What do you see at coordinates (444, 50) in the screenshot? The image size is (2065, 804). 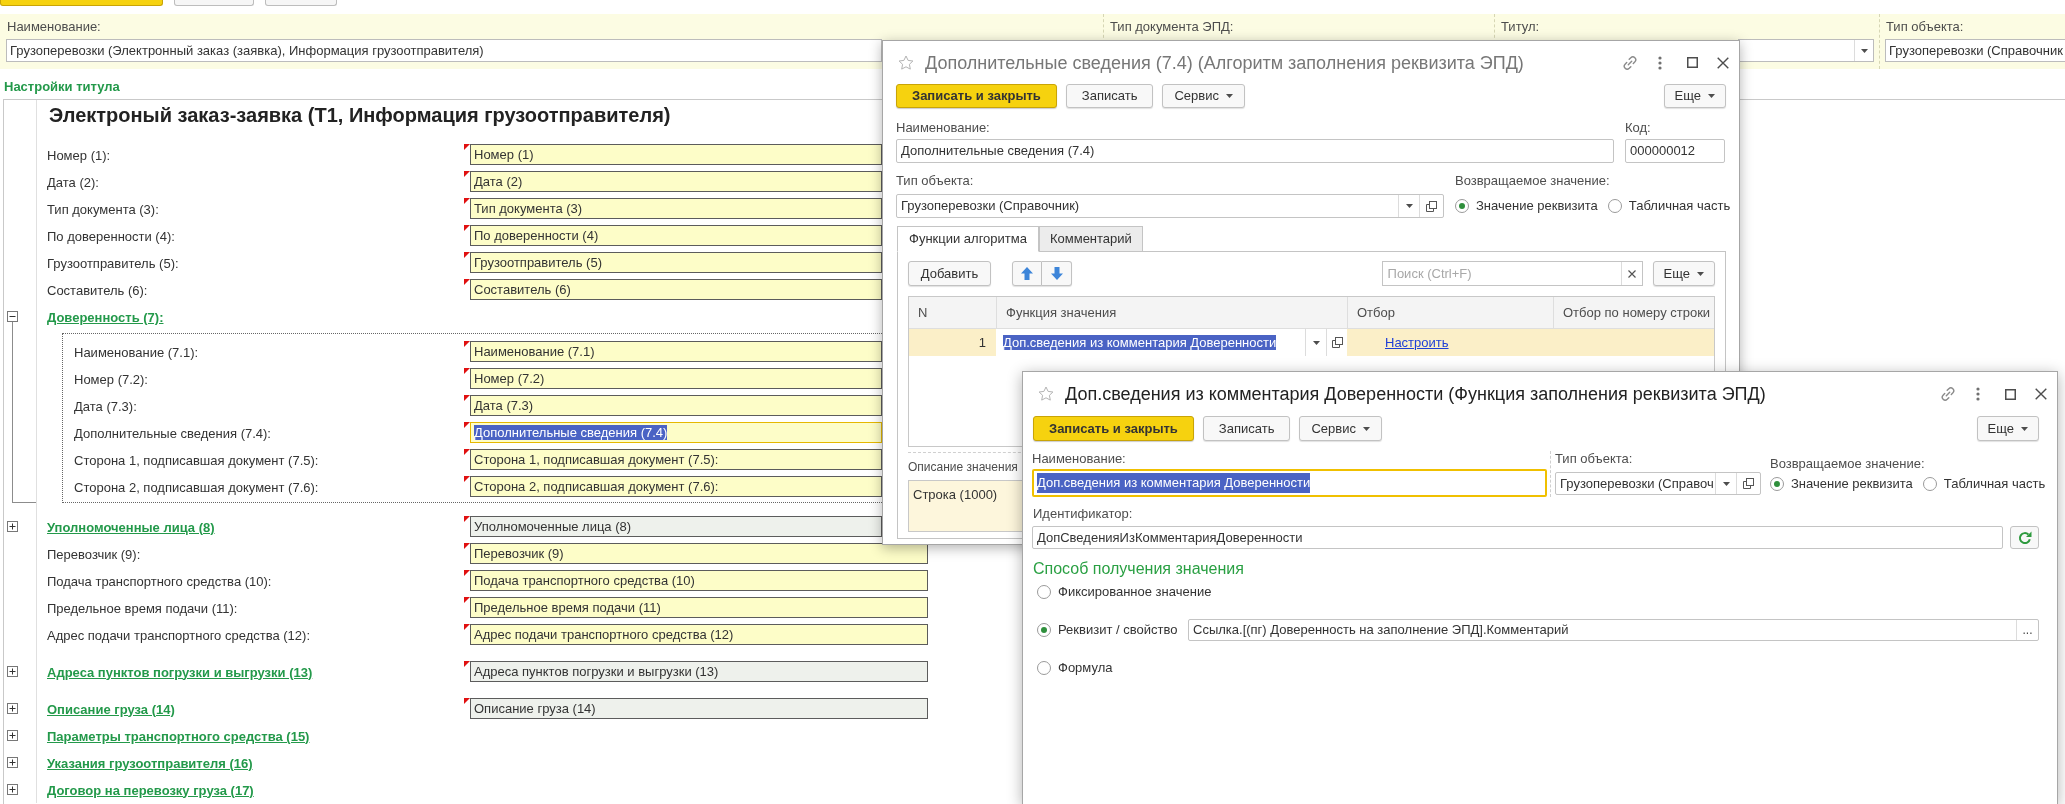 I see `text-field: Грузоперевозки (Электронный заказ (заявка), Информация грузоотправителя)` at bounding box center [444, 50].